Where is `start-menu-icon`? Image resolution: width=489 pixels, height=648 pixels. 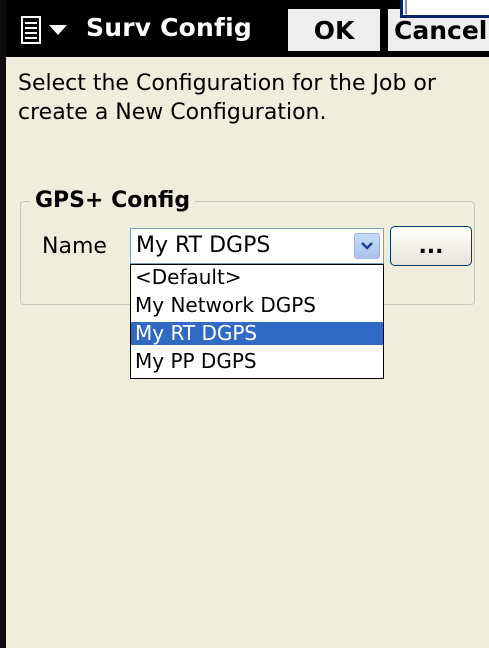 start-menu-icon is located at coordinates (31, 30).